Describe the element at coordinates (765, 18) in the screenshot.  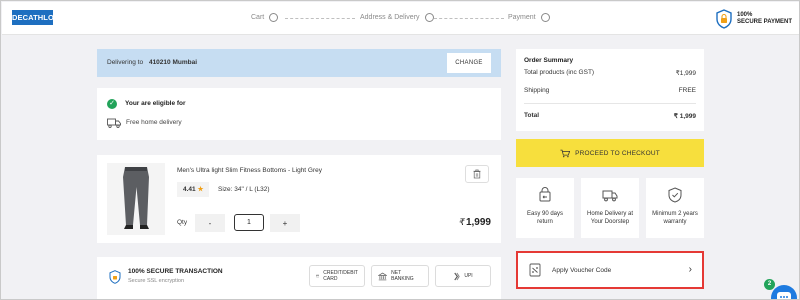
I see `secure-payment-text: 100% SECURE PAYMENT` at that location.